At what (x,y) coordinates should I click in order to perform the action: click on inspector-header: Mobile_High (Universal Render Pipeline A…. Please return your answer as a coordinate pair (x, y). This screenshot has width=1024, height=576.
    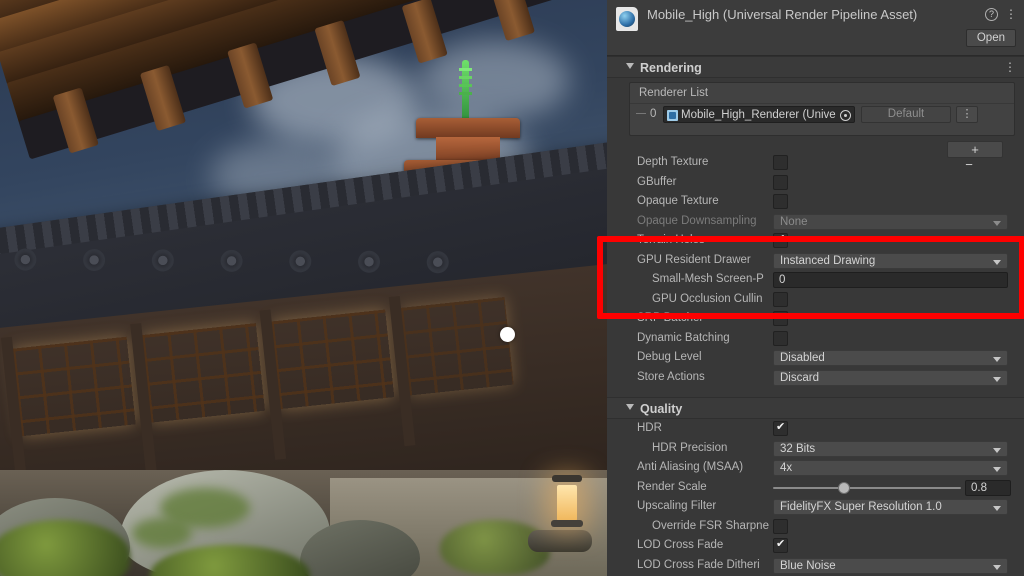
    Looking at the image, I should click on (815, 28).